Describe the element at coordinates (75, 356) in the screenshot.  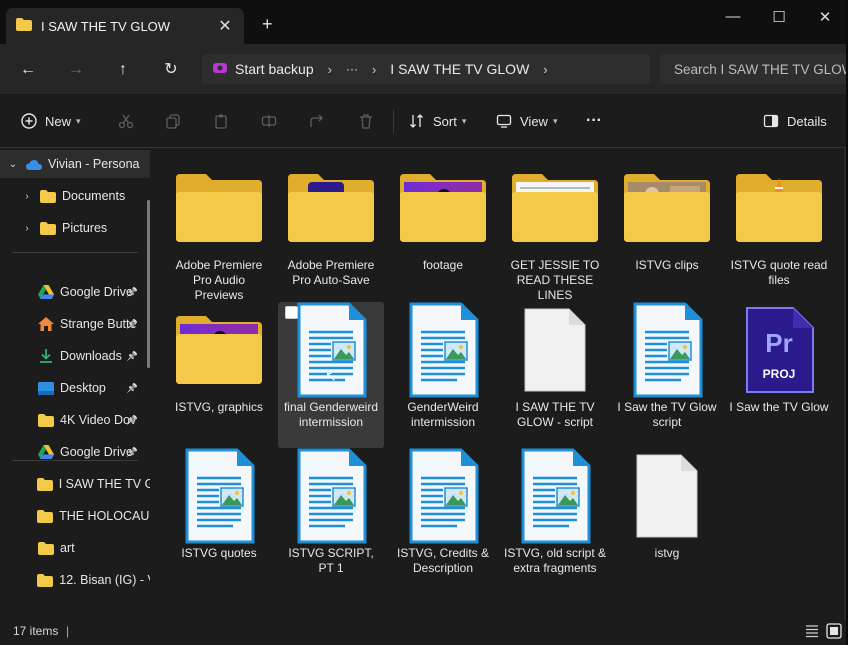
I see `sidebar-item: Downloads 📌` at that location.